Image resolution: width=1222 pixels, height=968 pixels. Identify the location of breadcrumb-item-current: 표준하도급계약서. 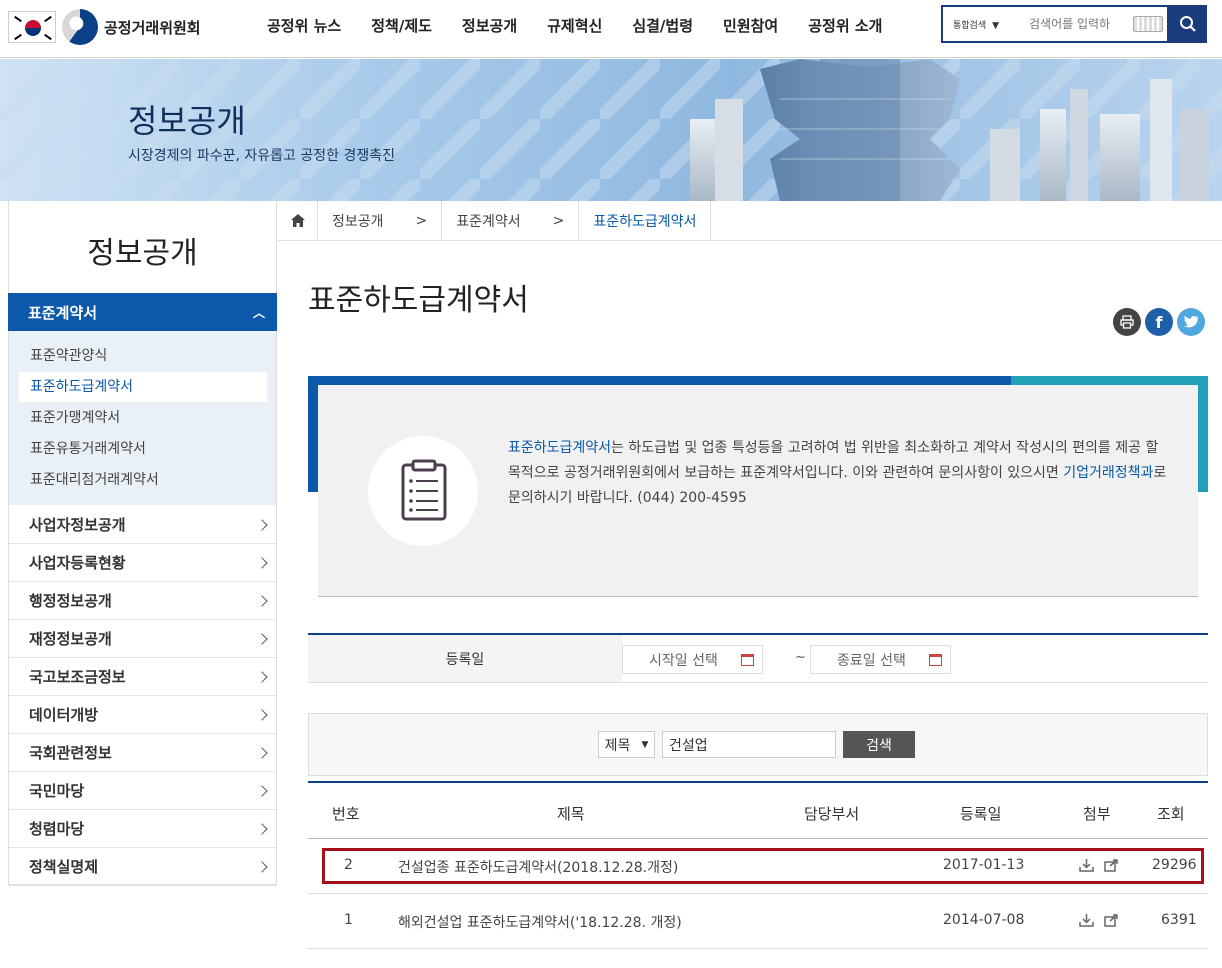
(645, 220).